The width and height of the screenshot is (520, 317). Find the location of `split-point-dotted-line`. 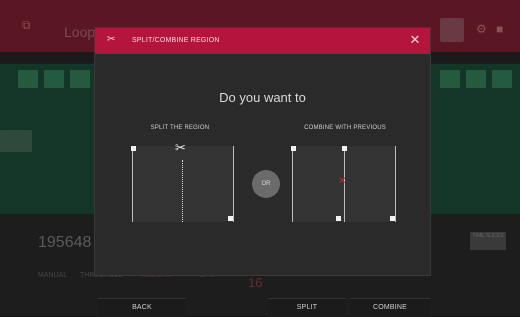

split-point-dotted-line is located at coordinates (182, 191).